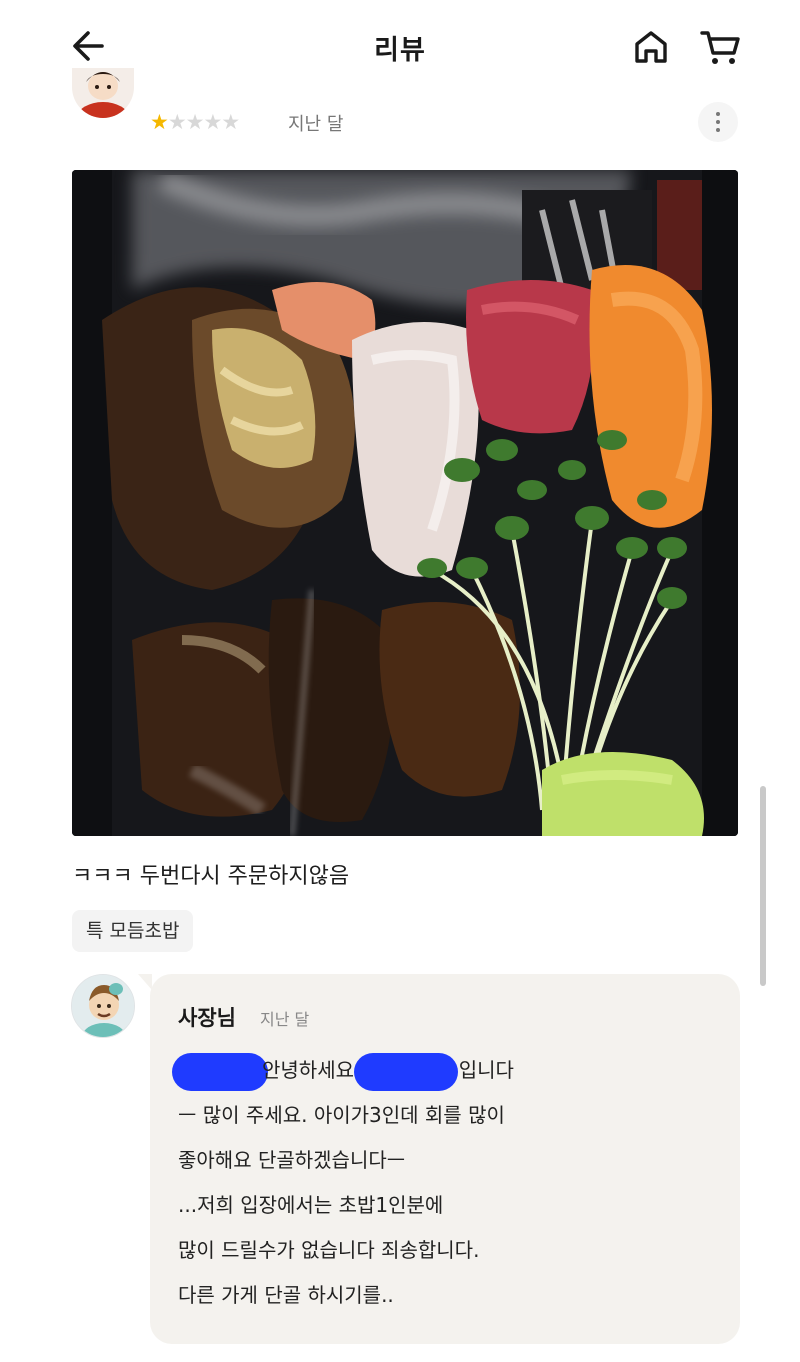 The width and height of the screenshot is (800, 1362). I want to click on reply-line: ㅡ 많이 주세요. 아이가3인데 회를 많이, so click(341, 1115).